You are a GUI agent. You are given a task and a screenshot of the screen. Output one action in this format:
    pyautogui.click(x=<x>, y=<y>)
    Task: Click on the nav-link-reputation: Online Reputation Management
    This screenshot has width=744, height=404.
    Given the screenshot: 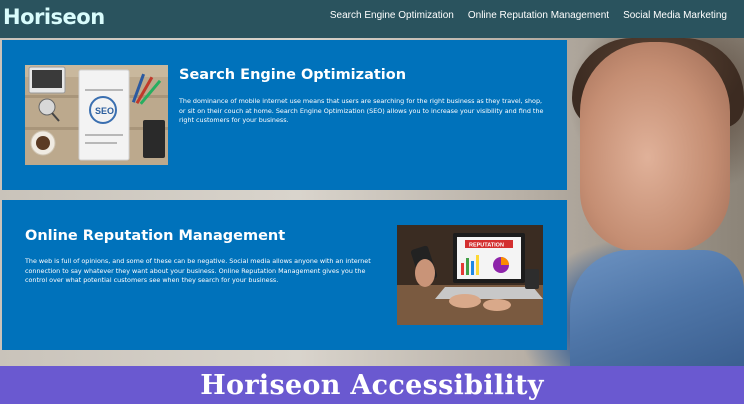 What is the action you would take?
    pyautogui.click(x=538, y=15)
    